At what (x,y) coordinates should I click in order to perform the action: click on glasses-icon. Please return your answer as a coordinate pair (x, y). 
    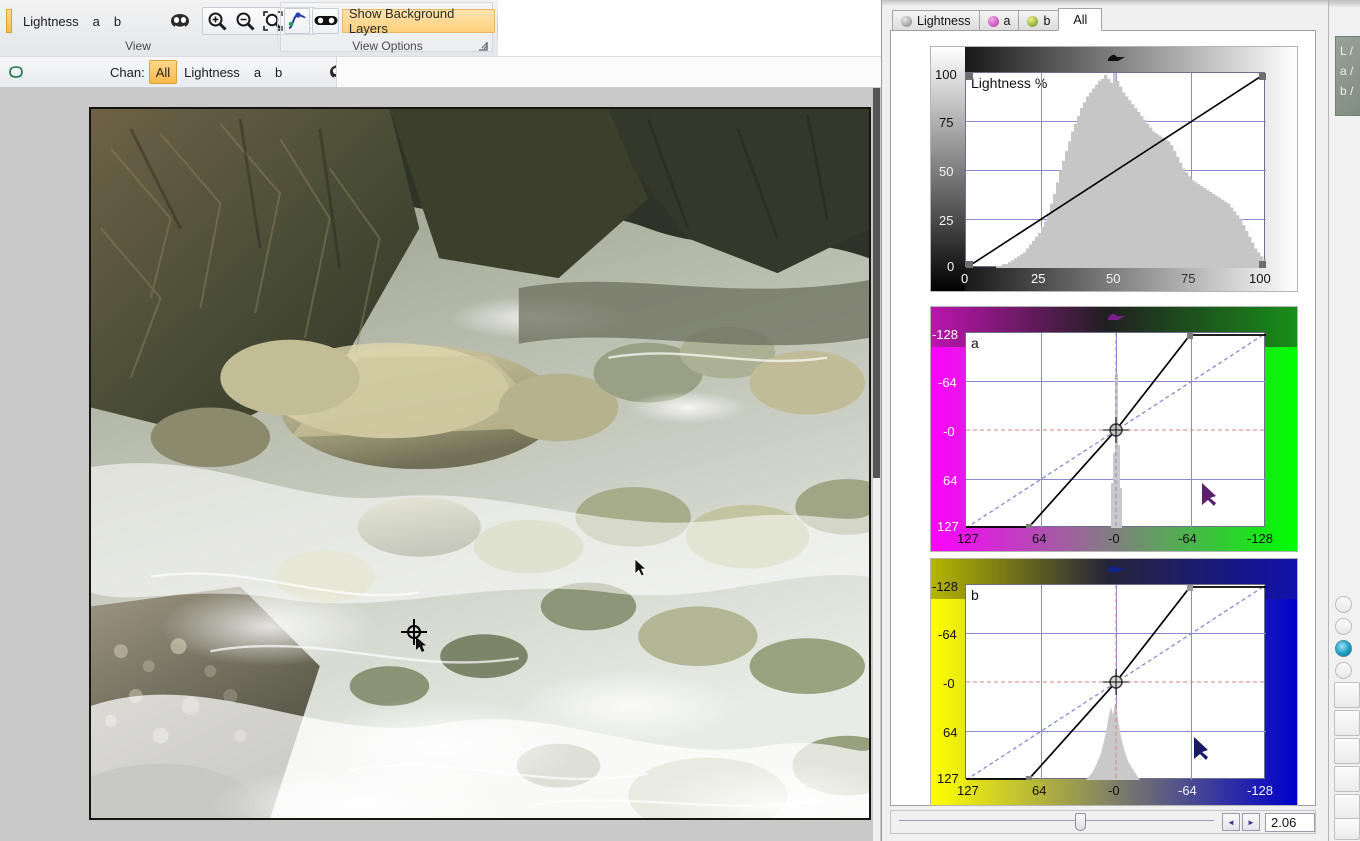
    Looking at the image, I should click on (325, 21).